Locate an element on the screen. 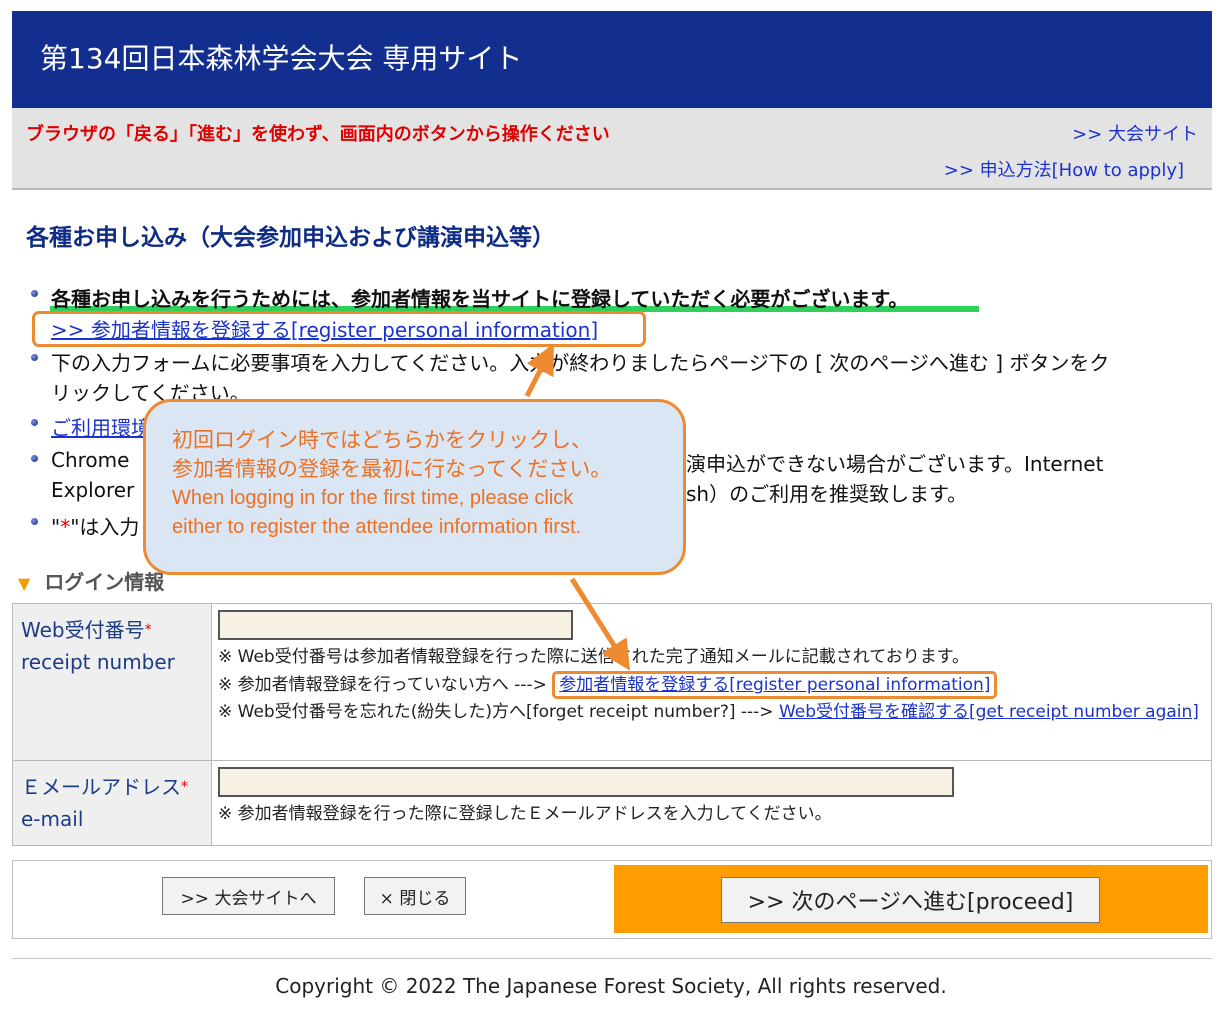 The image size is (1222, 1009). arrow-down-icon is located at coordinates (600, 624).